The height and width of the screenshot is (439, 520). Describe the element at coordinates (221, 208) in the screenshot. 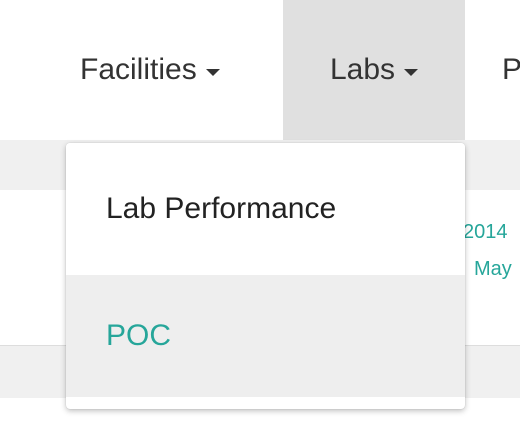

I see `dropdown-item-label: Lab Performance` at that location.